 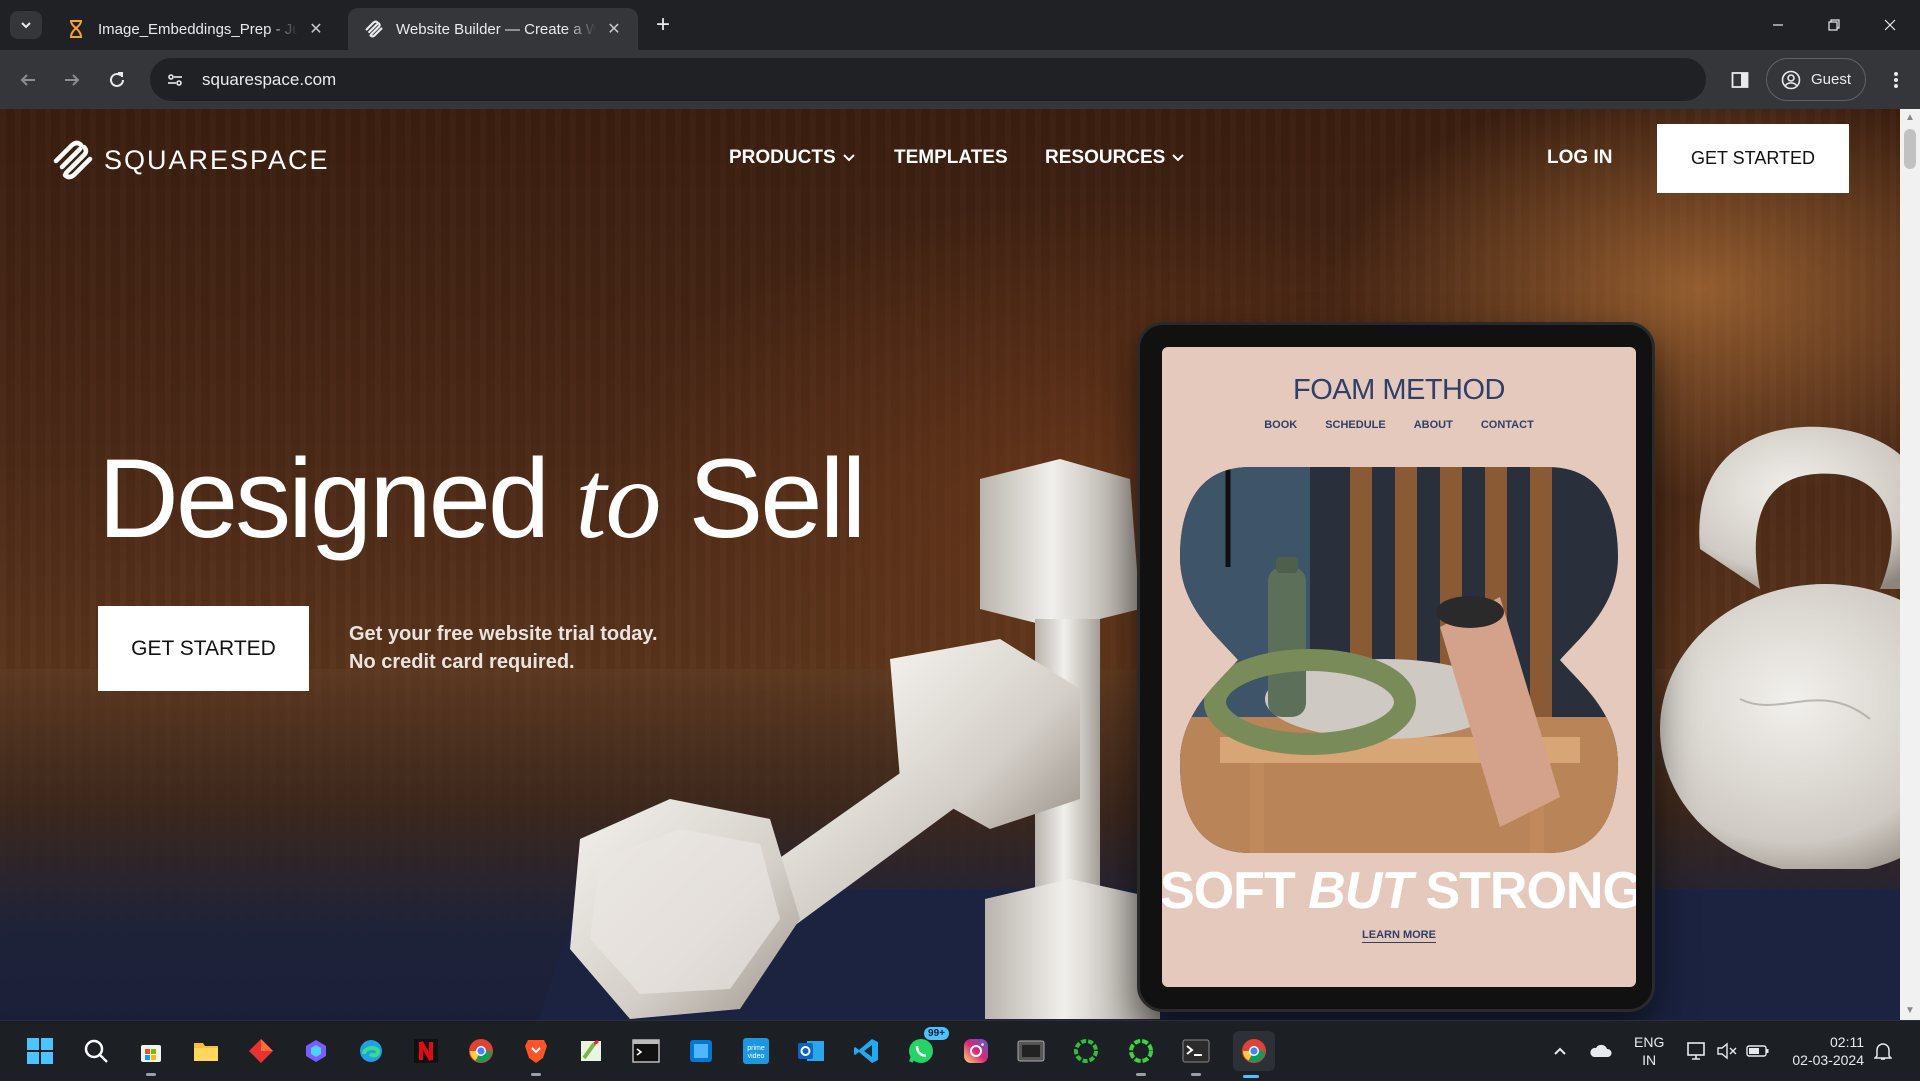 I want to click on close-icon, so click(x=1890, y=25).